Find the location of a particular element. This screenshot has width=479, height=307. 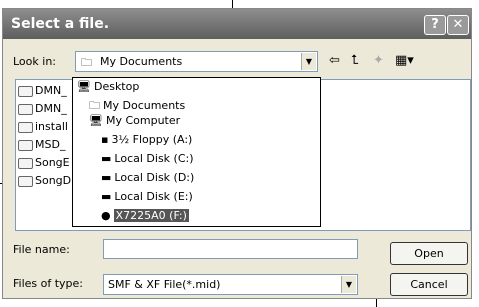

dialog-title: Select a file. is located at coordinates (60, 24).